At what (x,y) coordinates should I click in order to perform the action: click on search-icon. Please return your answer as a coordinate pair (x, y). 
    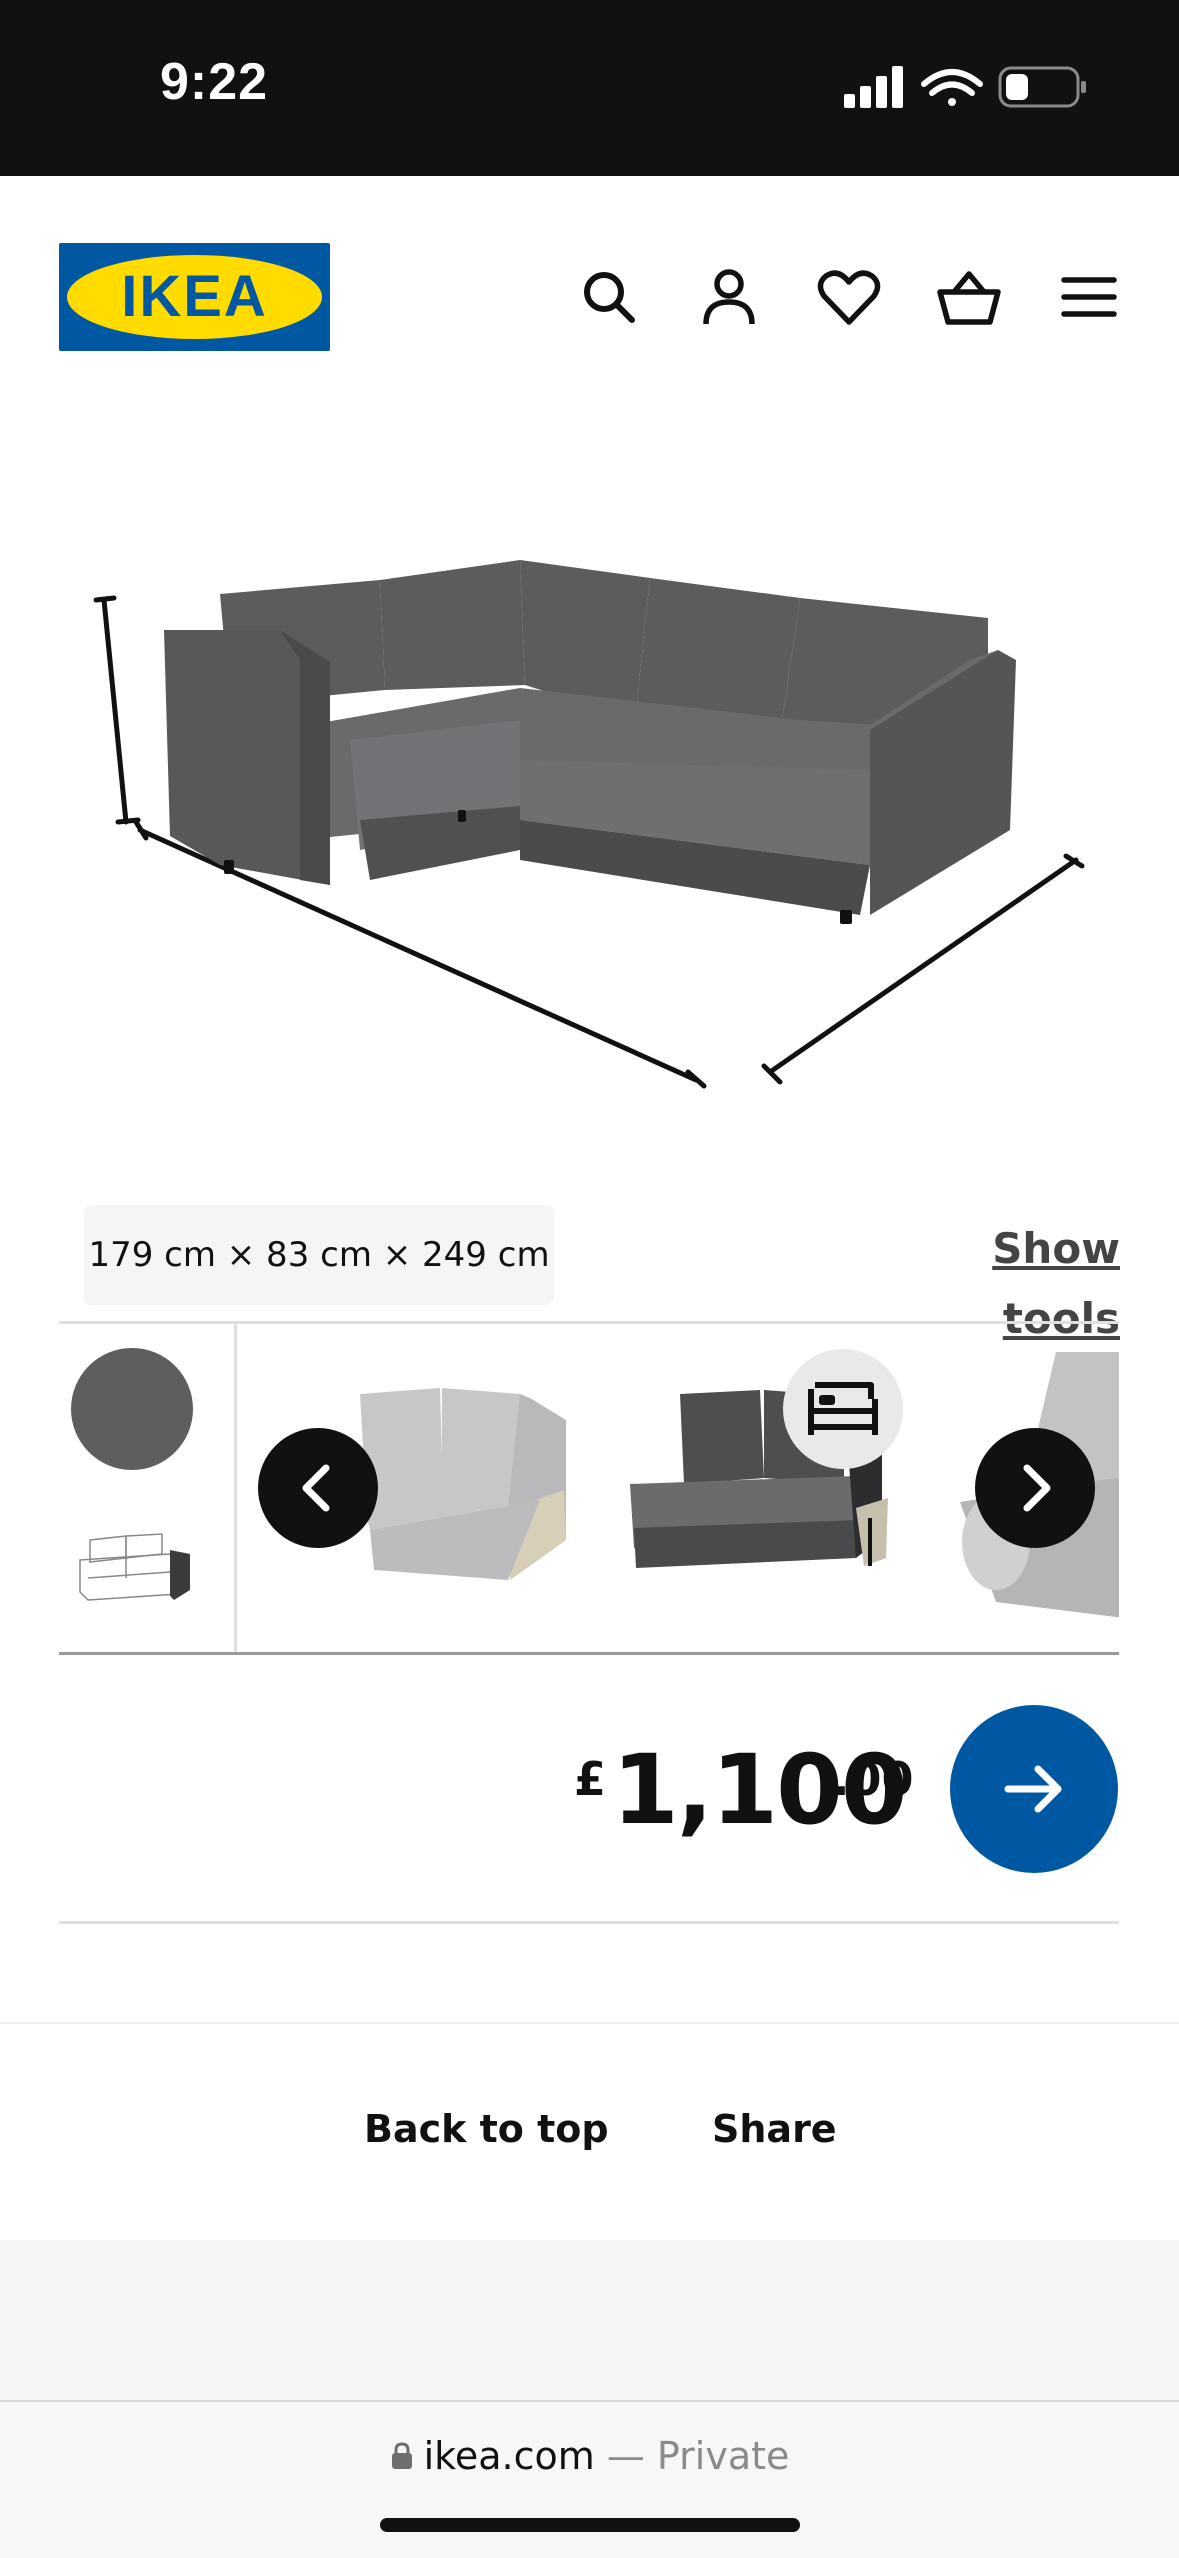
    Looking at the image, I should click on (609, 297).